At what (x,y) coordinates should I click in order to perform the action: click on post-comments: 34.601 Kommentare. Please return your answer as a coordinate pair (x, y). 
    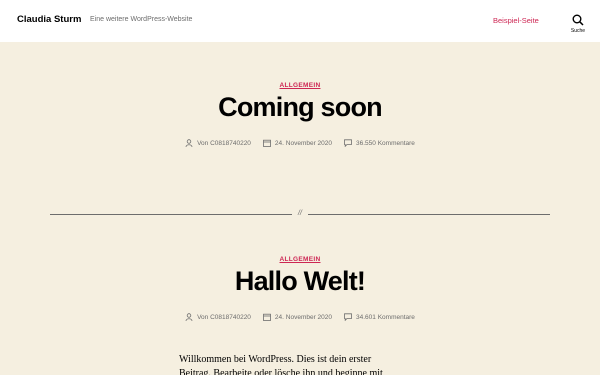
    Looking at the image, I should click on (379, 317).